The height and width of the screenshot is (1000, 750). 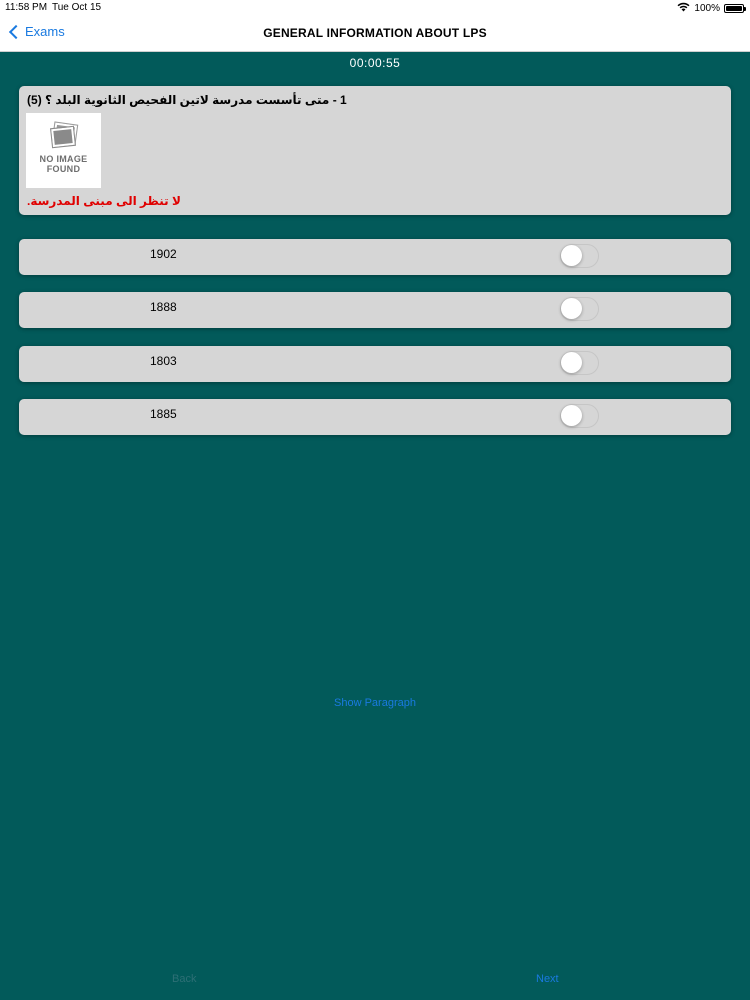 What do you see at coordinates (547, 979) in the screenshot?
I see `next-button: Next` at bounding box center [547, 979].